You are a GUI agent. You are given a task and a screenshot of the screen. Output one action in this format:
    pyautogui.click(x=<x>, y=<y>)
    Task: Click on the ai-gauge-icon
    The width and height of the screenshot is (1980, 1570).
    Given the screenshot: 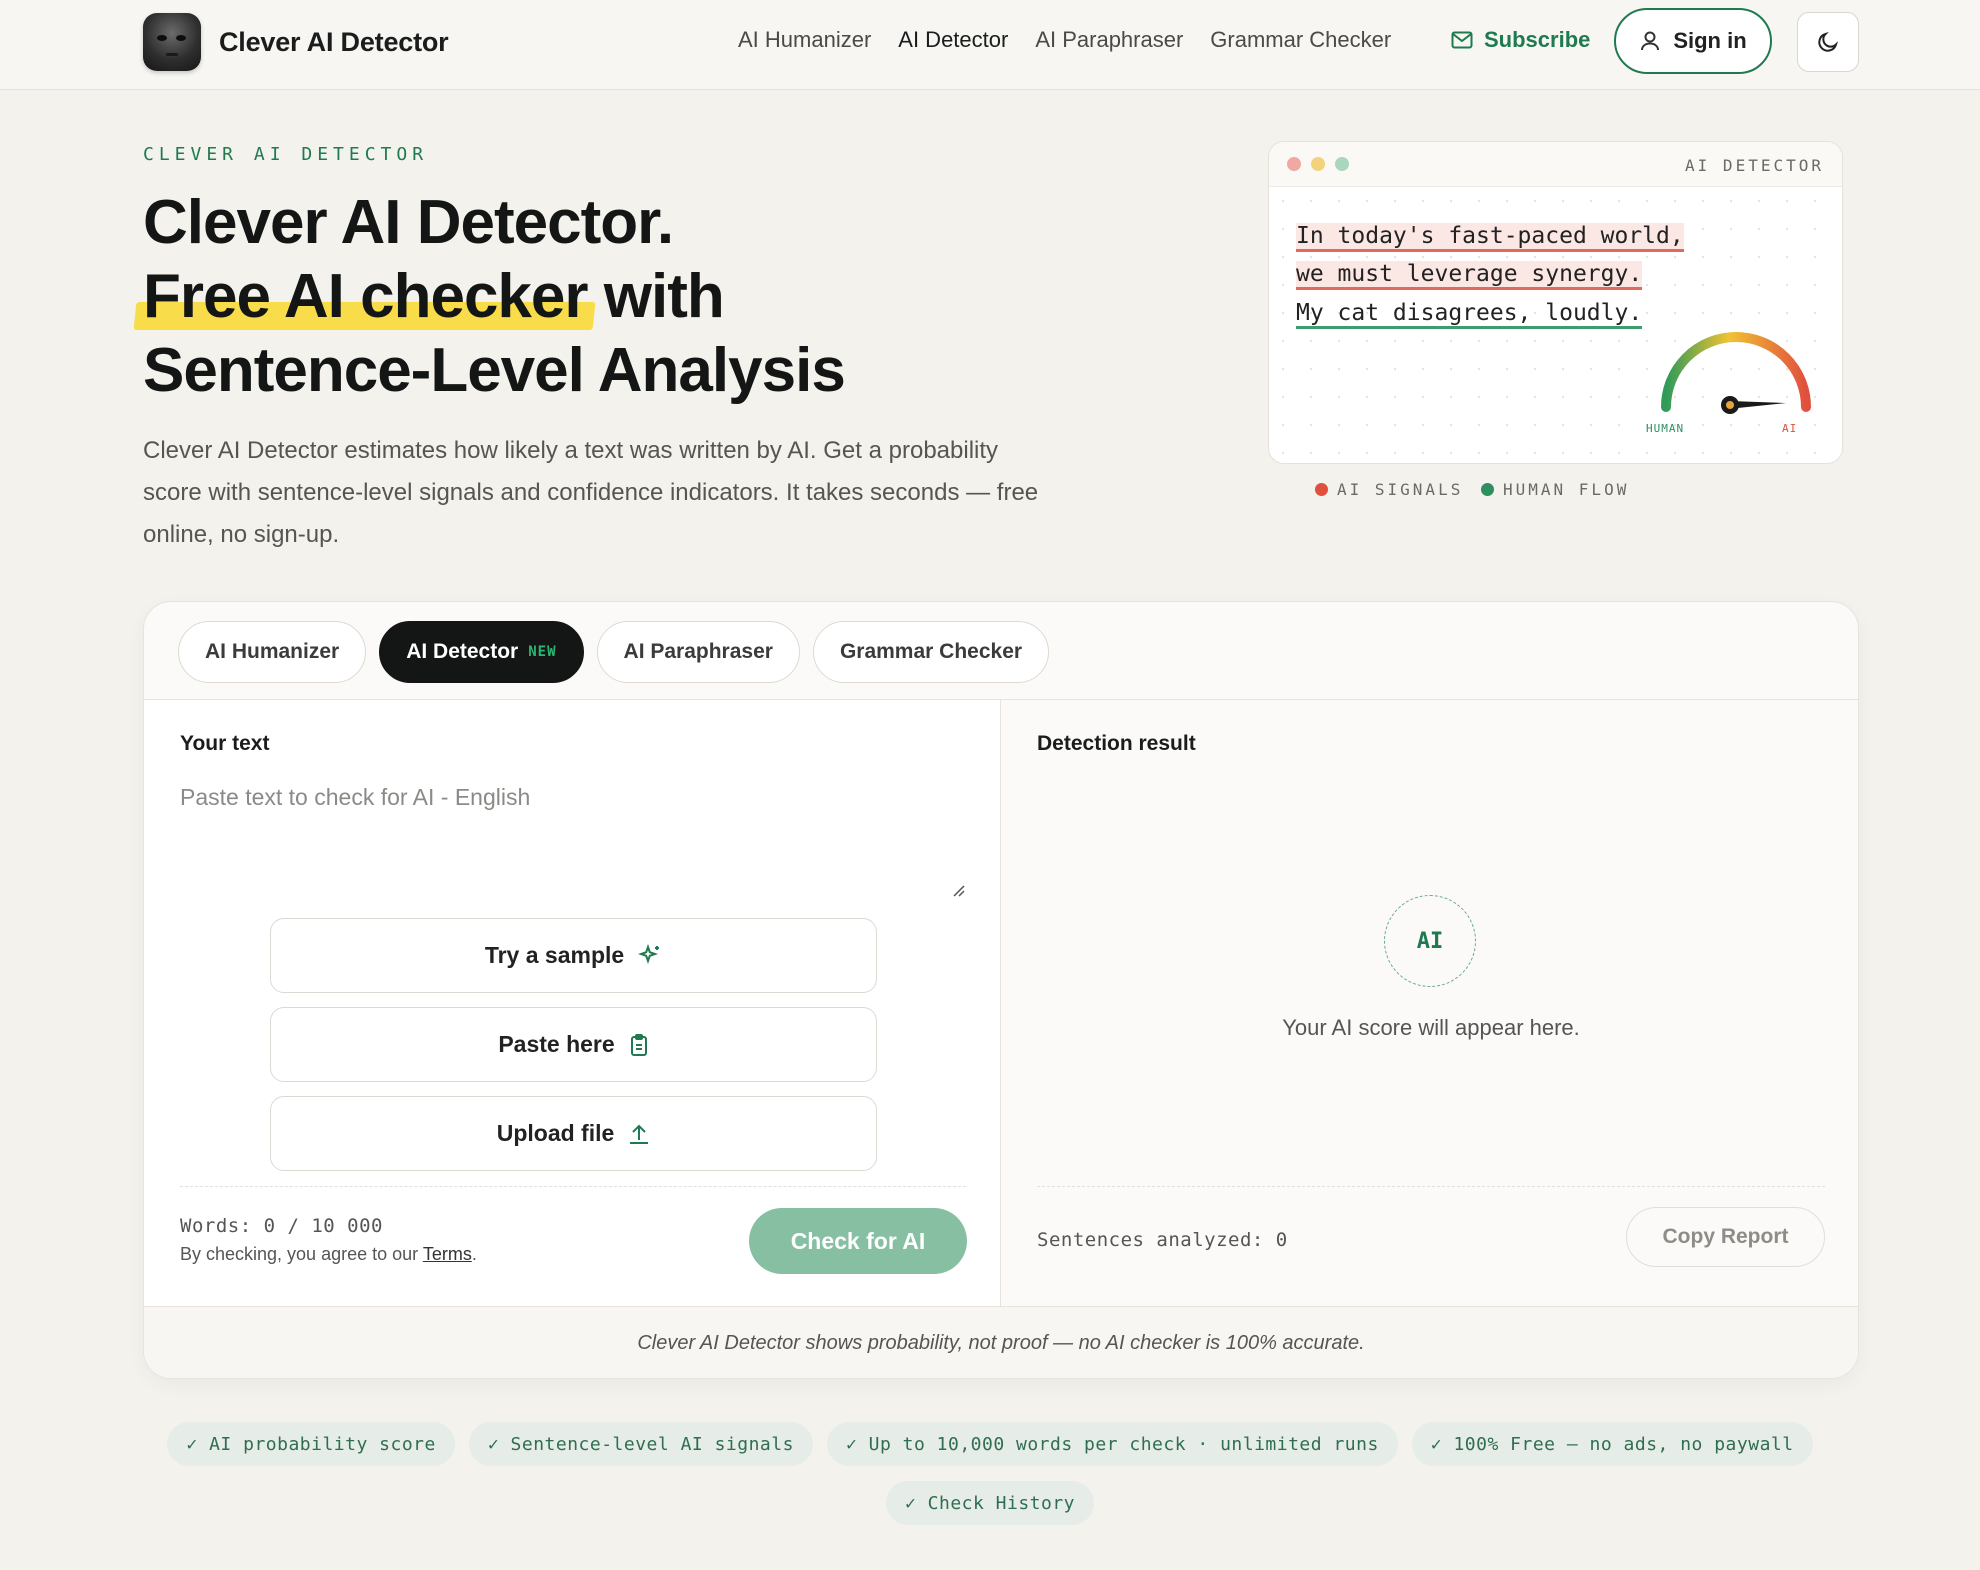 What is the action you would take?
    pyautogui.click(x=1736, y=373)
    